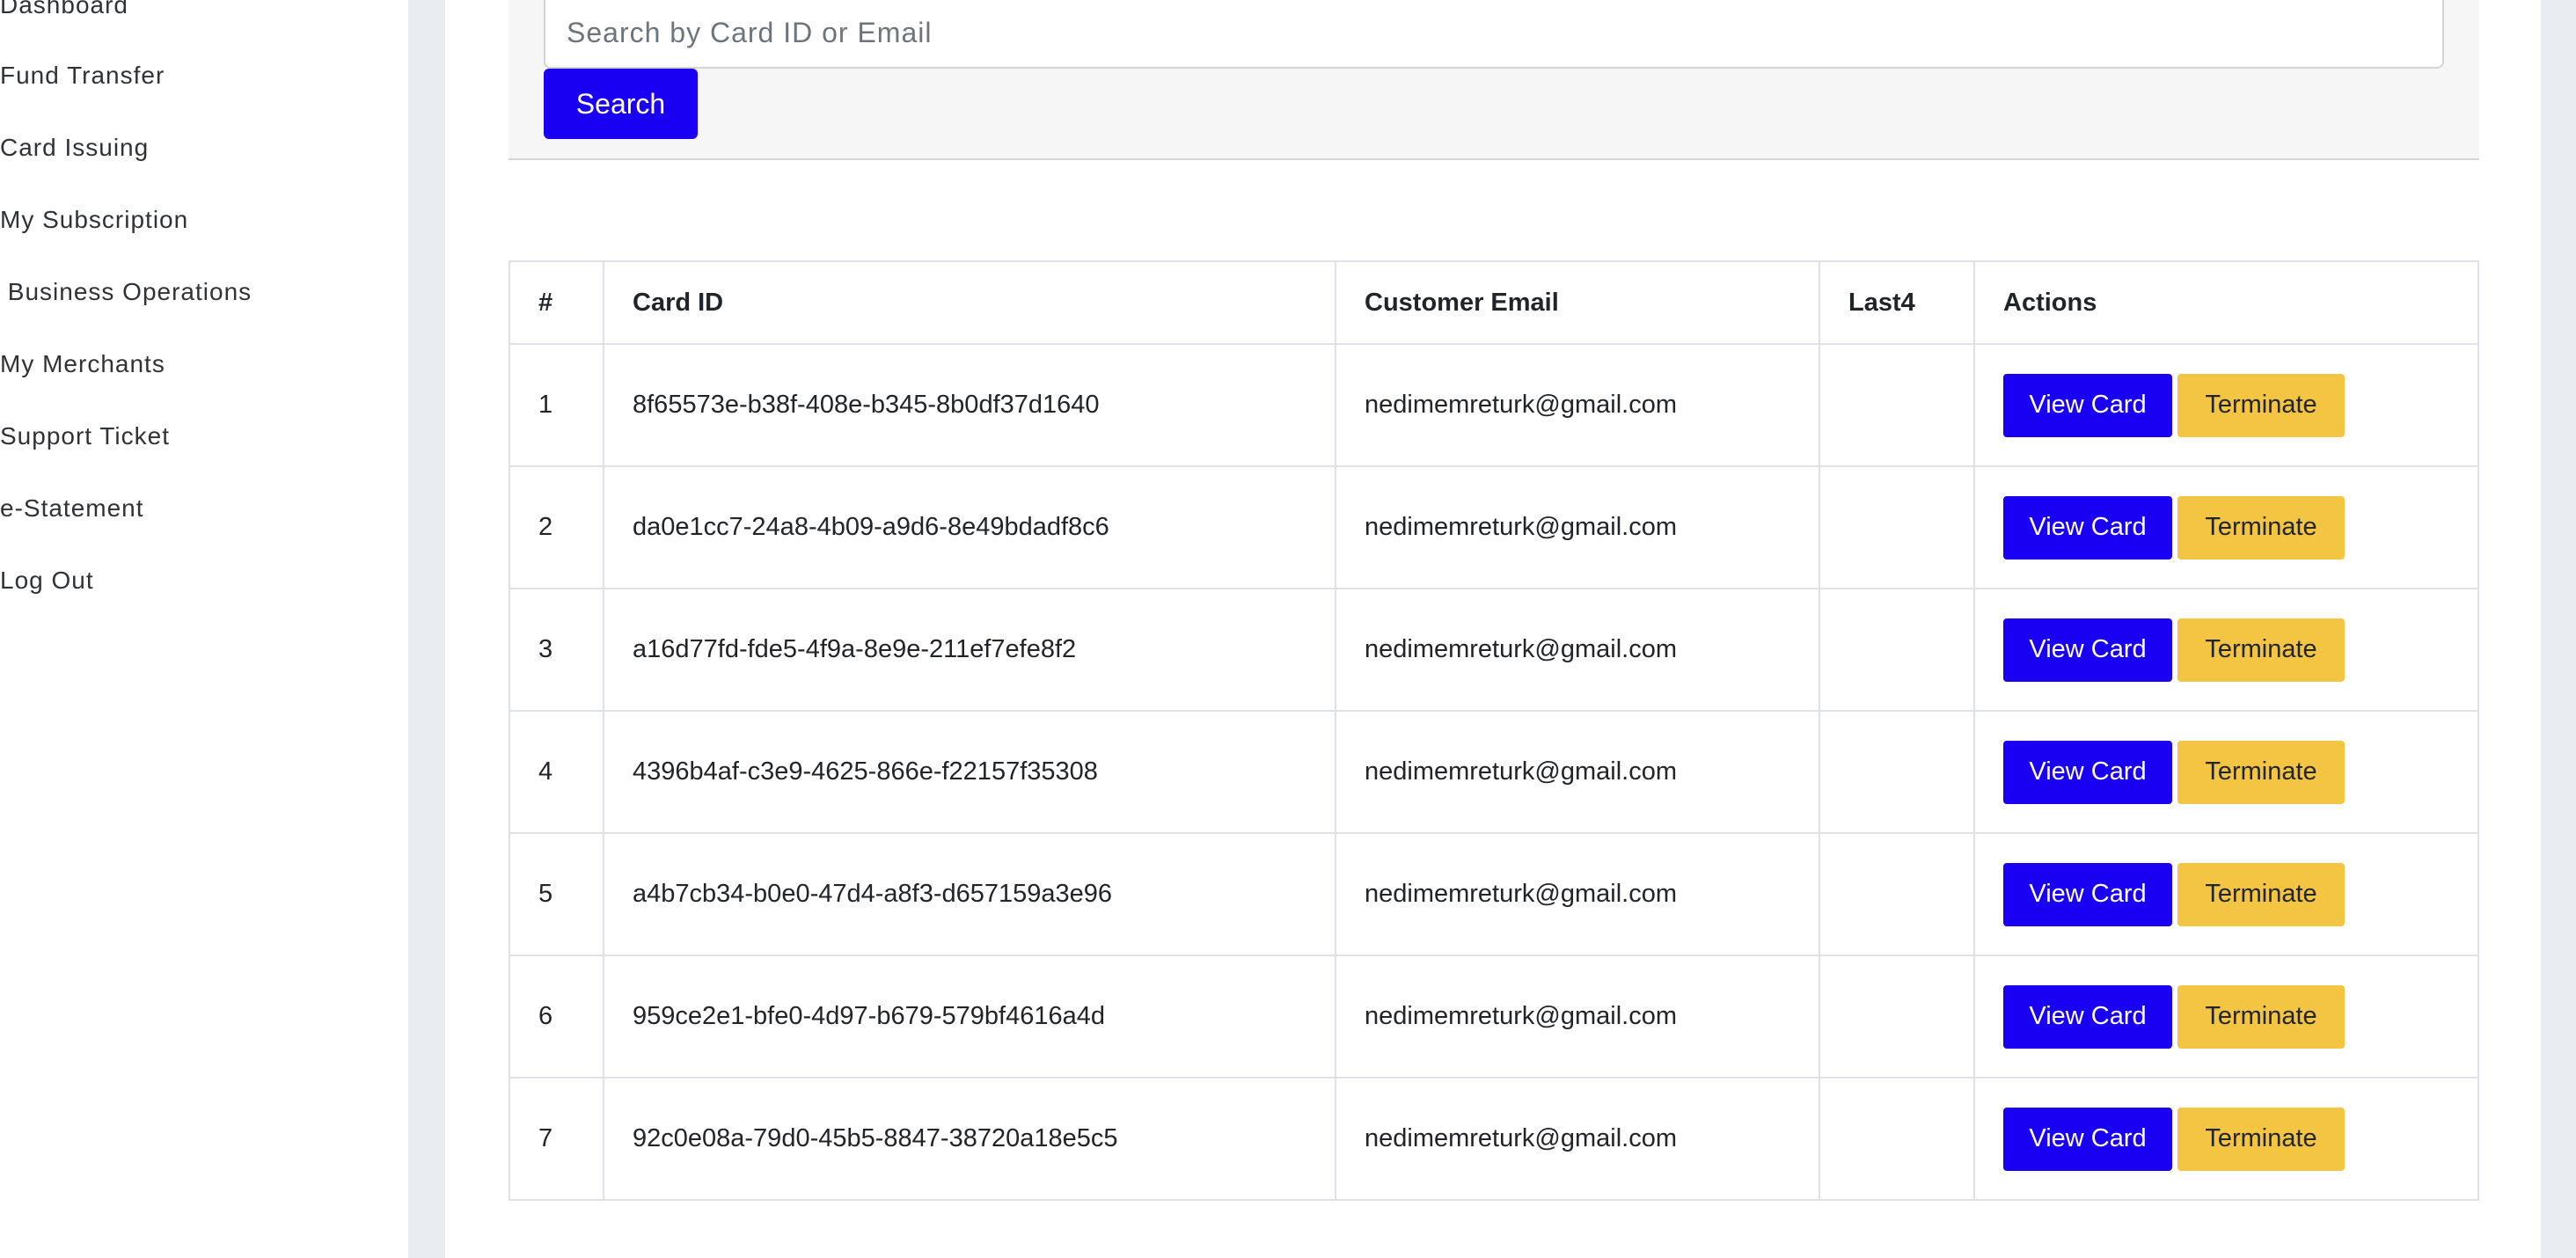  Describe the element at coordinates (556, 405) in the screenshot. I see `row-number: 1` at that location.